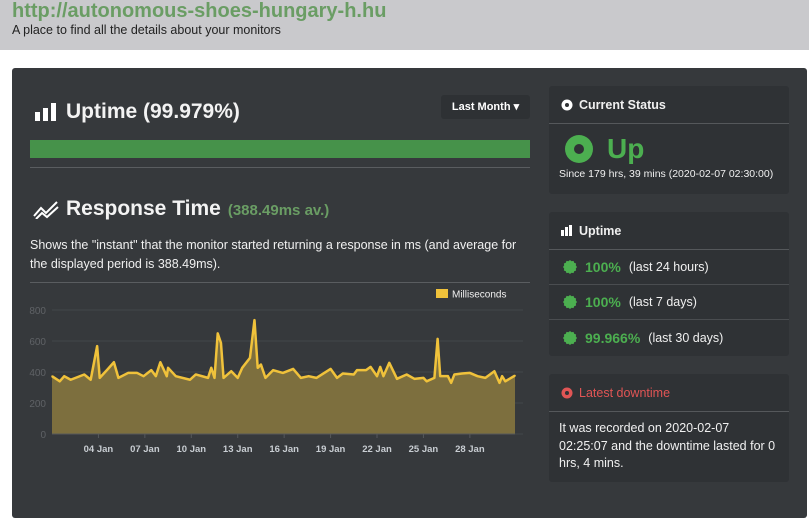 This screenshot has width=809, height=518. What do you see at coordinates (603, 302) in the screenshot?
I see `uptime-value: 100%` at bounding box center [603, 302].